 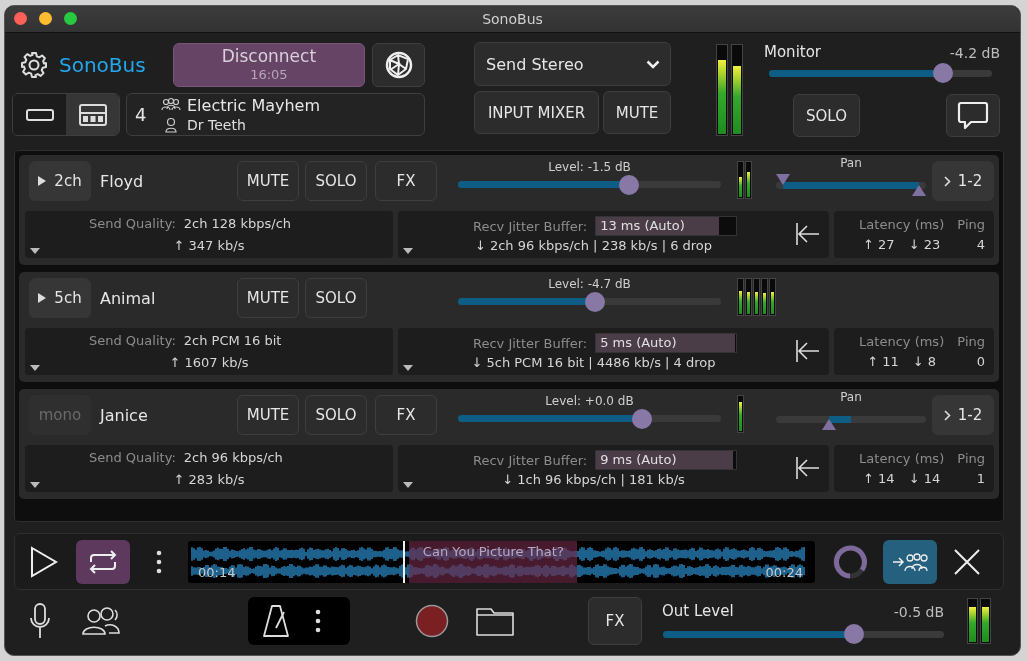 I want to click on playhead, so click(x=404, y=561).